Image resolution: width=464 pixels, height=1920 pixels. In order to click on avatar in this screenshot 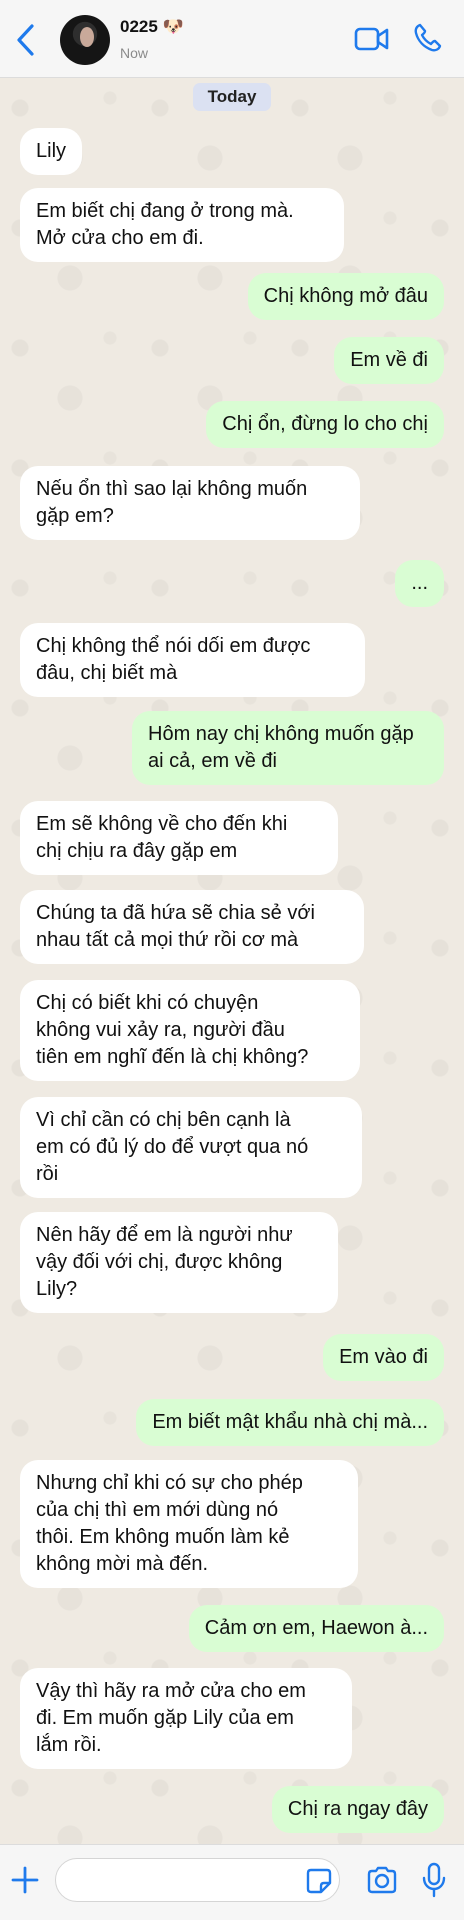, I will do `click(85, 40)`.